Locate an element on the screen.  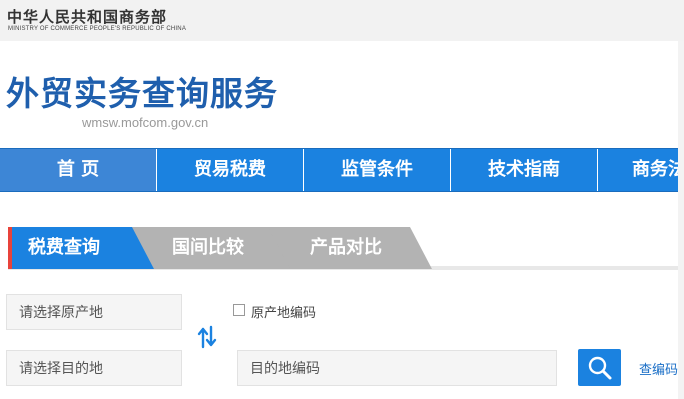
origin-select: 请选择原产地 is located at coordinates (94, 312).